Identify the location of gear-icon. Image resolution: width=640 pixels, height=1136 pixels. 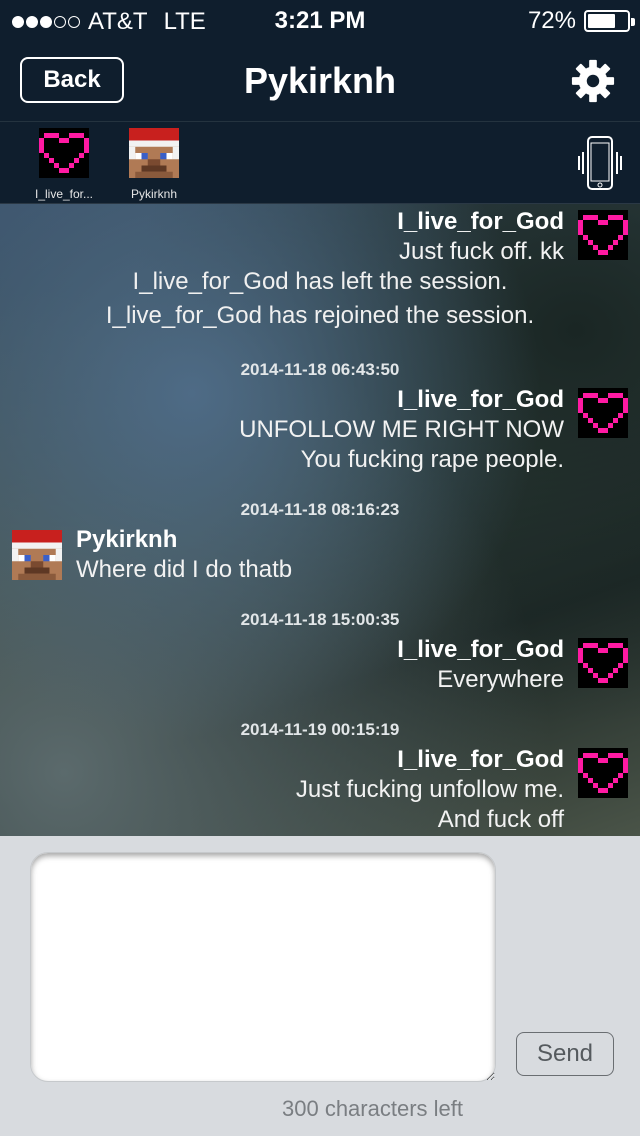
(593, 81).